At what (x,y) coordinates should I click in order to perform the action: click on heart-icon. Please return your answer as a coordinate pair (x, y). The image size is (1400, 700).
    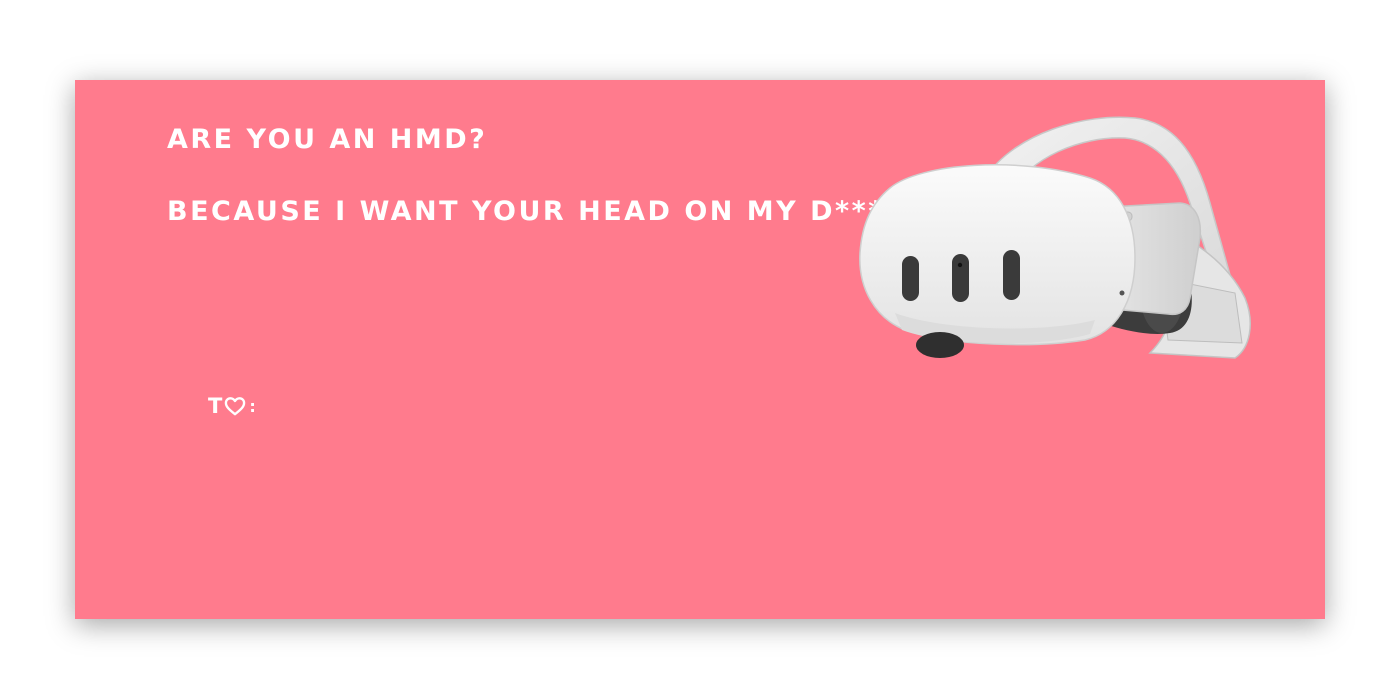
    Looking at the image, I should click on (235, 406).